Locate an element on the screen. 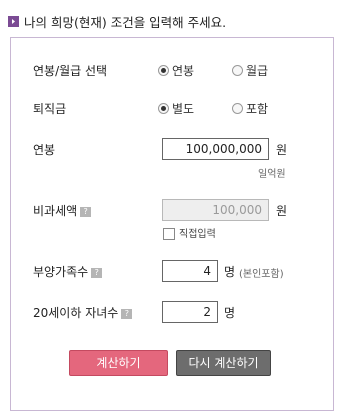 This screenshot has height=419, width=343. salary-type-label: 연봉/월급 선택 is located at coordinates (70, 71).